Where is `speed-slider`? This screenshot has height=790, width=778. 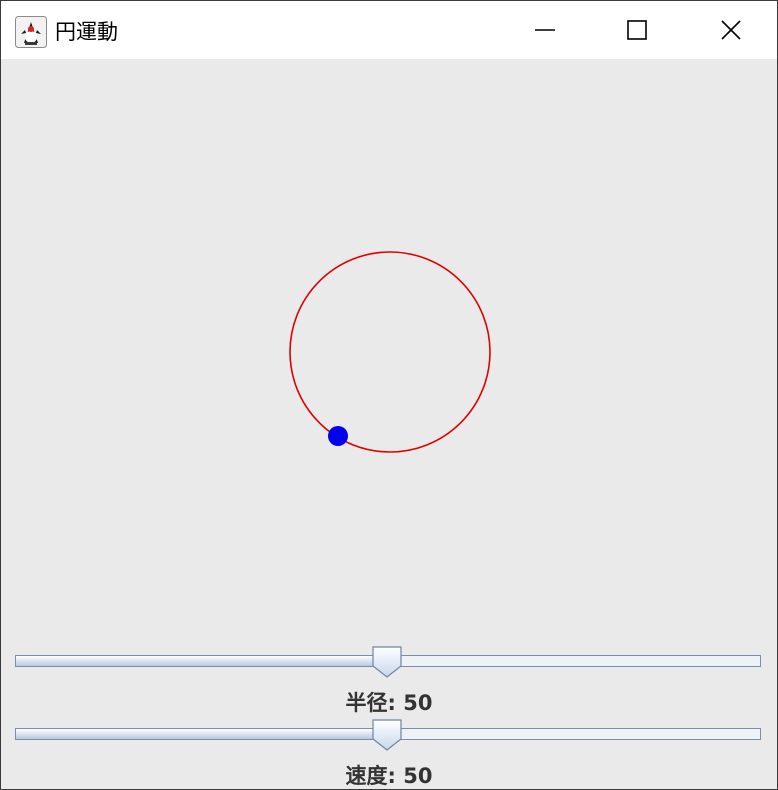 speed-slider is located at coordinates (388, 735).